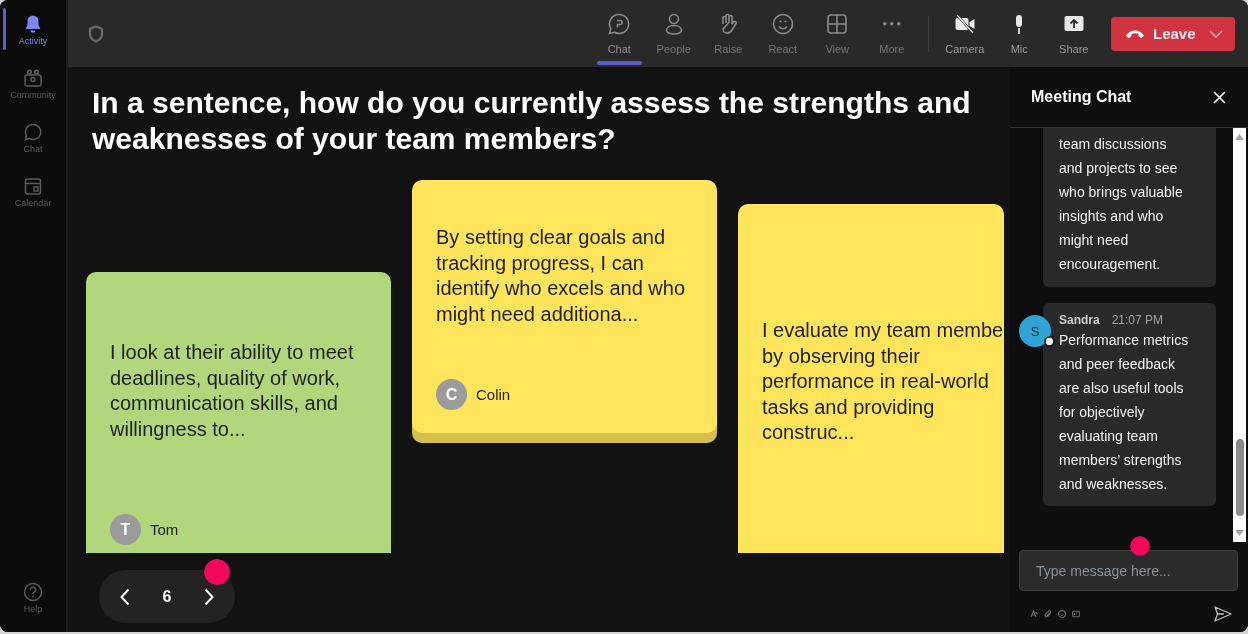 The height and width of the screenshot is (634, 1248). I want to click on toolbar-button: Raise, so click(728, 33).